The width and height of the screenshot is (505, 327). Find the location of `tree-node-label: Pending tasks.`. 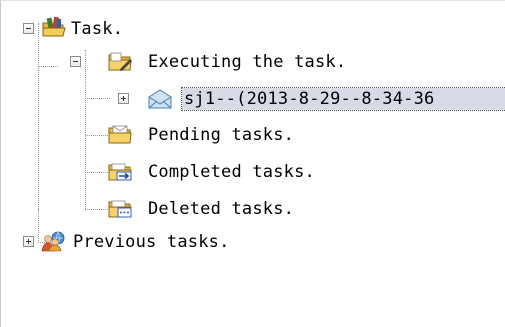

tree-node-label: Pending tasks. is located at coordinates (221, 135).